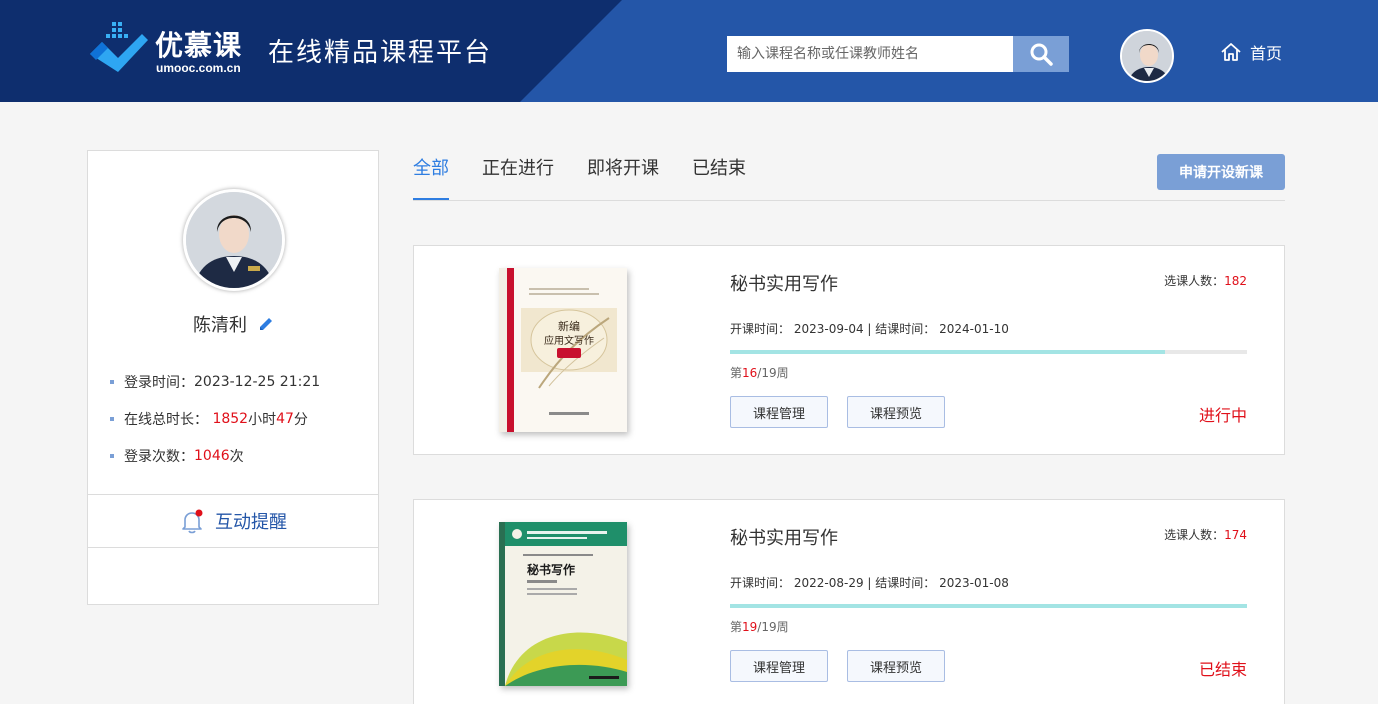  What do you see at coordinates (759, 373) in the screenshot?
I see `course-week: 第16/19周` at bounding box center [759, 373].